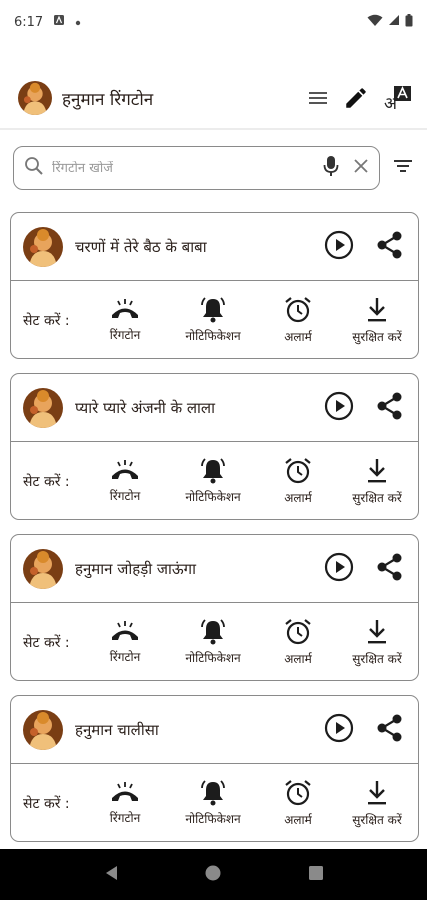 The width and height of the screenshot is (427, 900). I want to click on back-icon, so click(111, 875).